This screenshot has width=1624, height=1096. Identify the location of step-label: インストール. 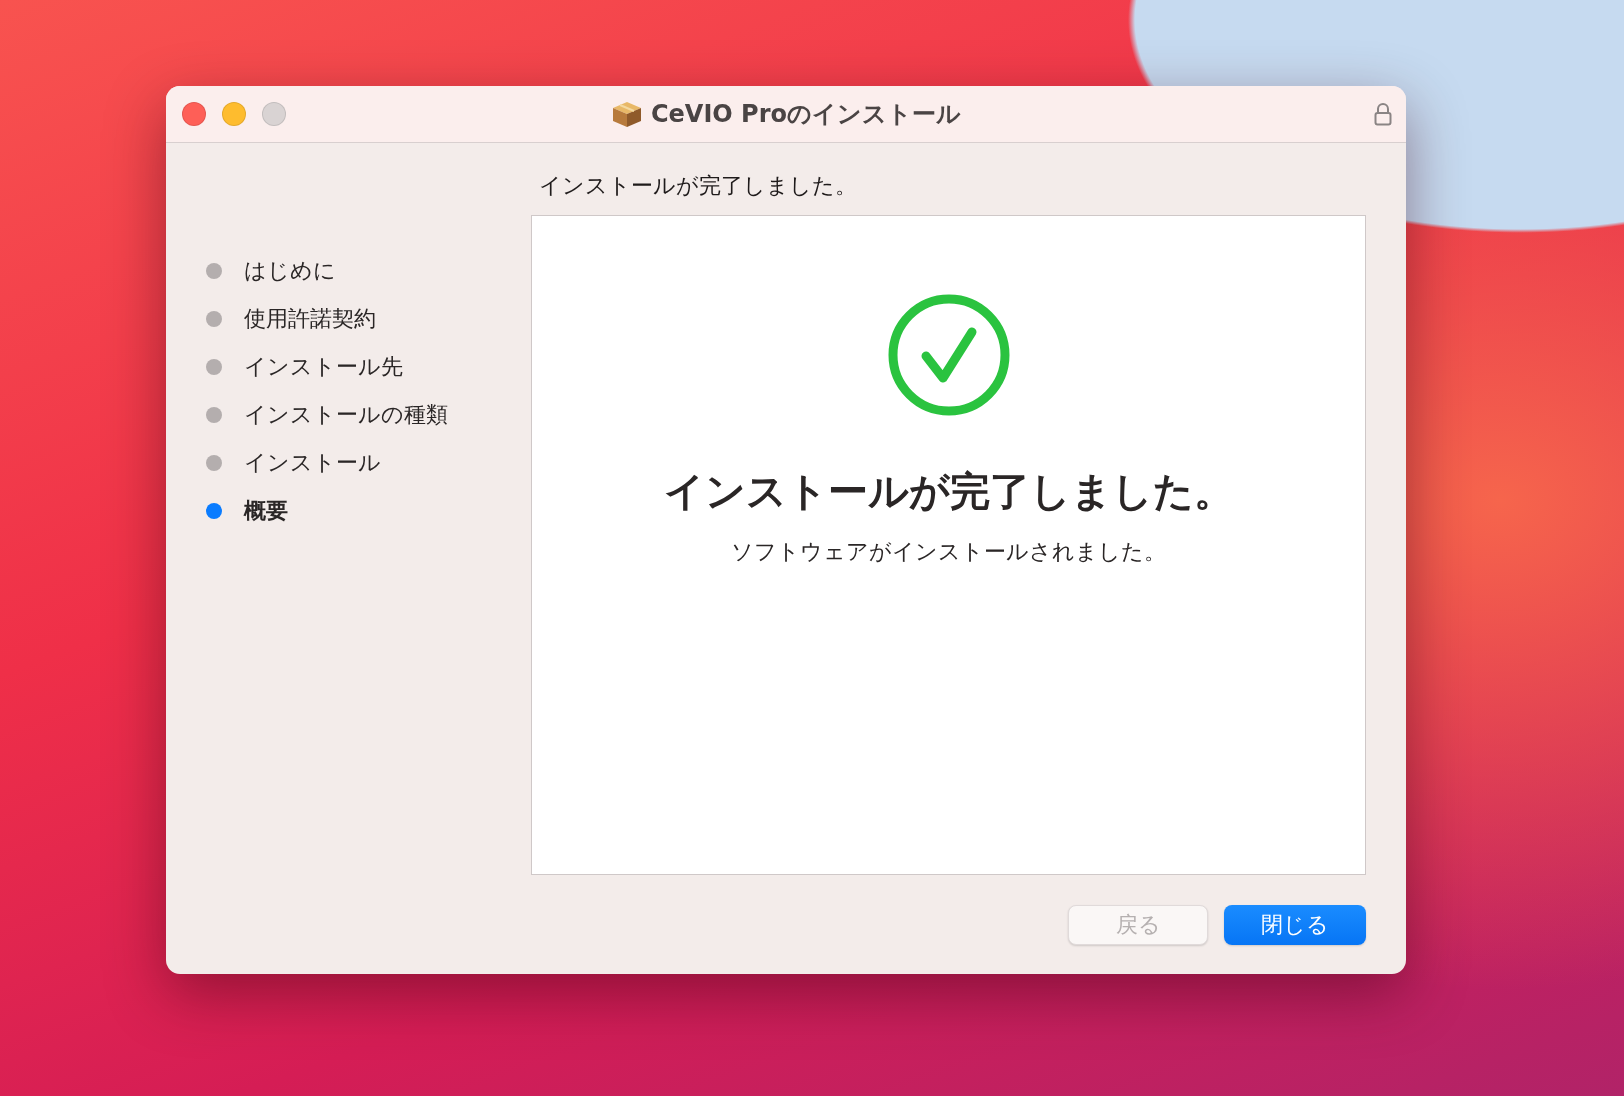
(312, 463).